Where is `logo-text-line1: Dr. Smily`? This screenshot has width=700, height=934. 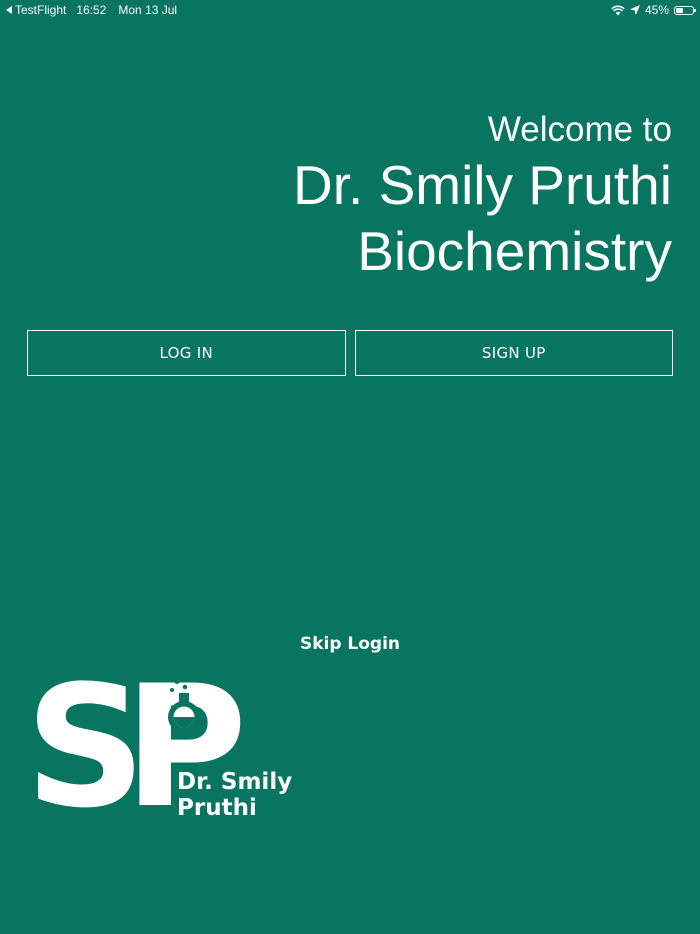
logo-text-line1: Dr. Smily is located at coordinates (234, 782).